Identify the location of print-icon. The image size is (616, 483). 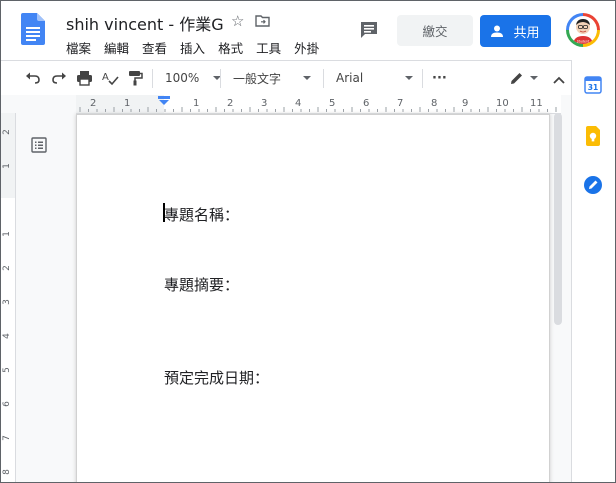
(84, 78).